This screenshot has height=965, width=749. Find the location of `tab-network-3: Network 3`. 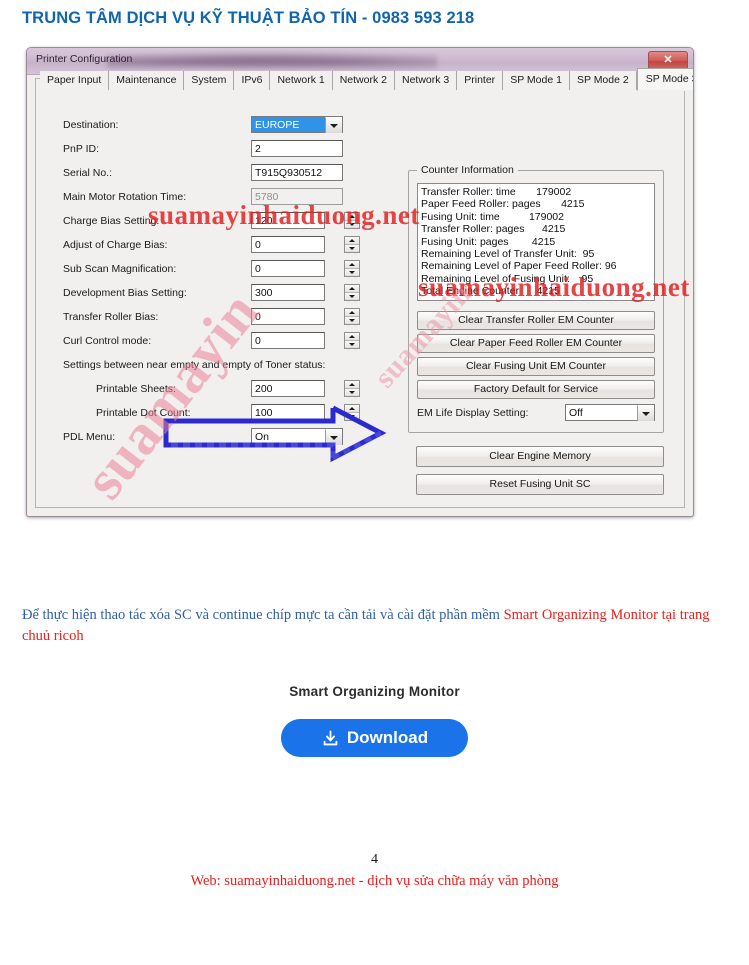

tab-network-3: Network 3 is located at coordinates (426, 80).